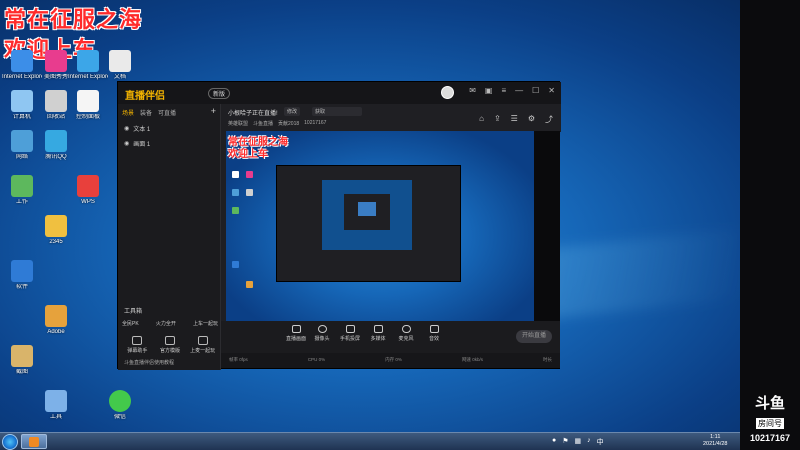  I want to click on room-number: 10217167, so click(770, 438).